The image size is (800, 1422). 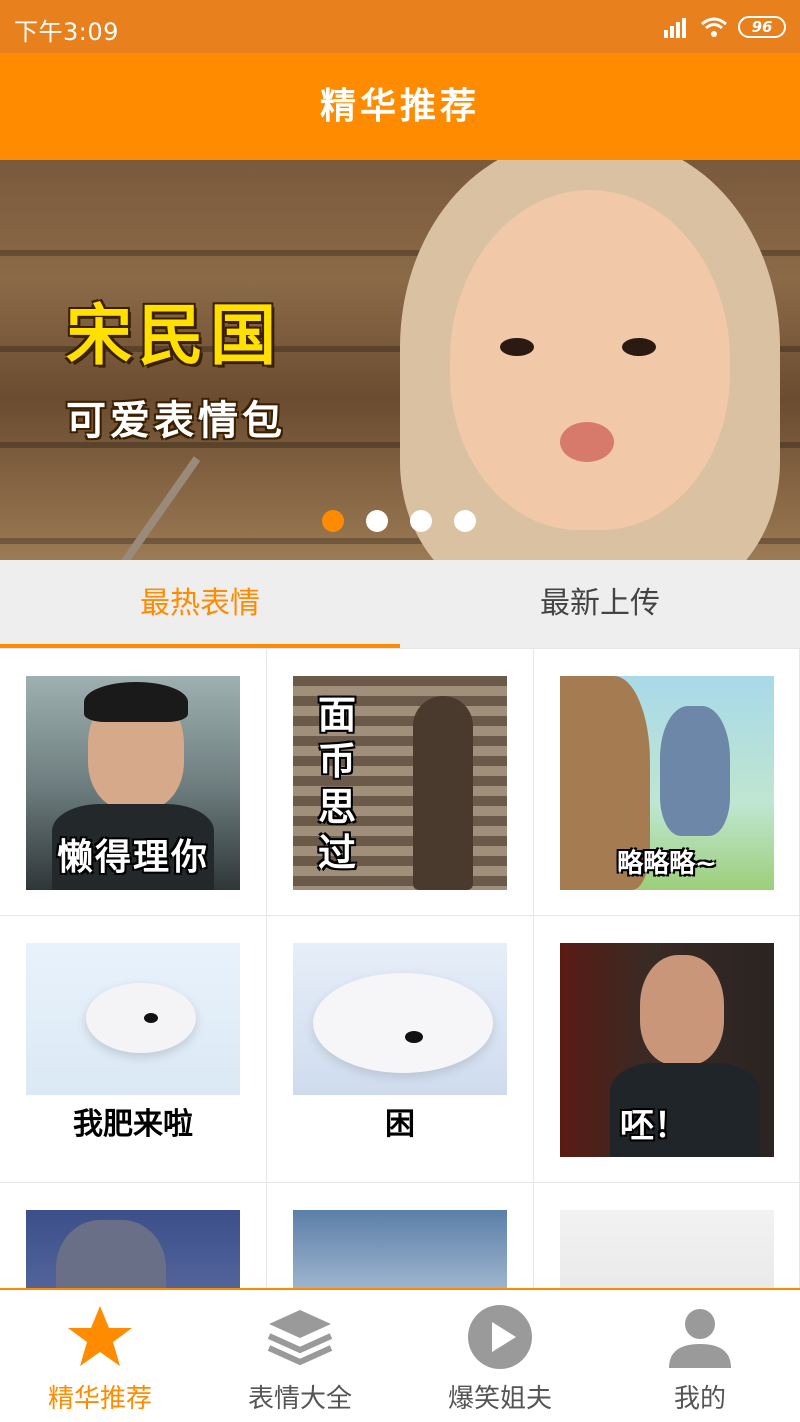 What do you see at coordinates (443, 793) in the screenshot?
I see `person-silhouette` at bounding box center [443, 793].